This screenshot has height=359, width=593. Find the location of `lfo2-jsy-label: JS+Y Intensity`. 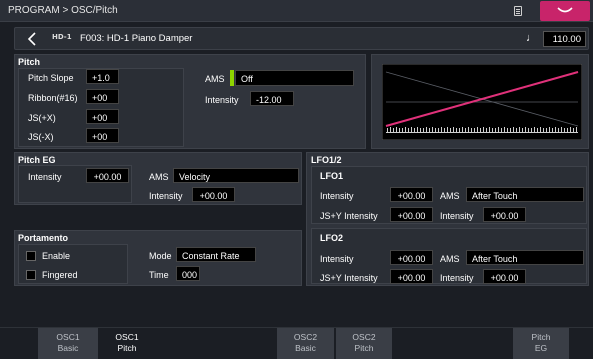

lfo2-jsy-label: JS+Y Intensity is located at coordinates (349, 278).